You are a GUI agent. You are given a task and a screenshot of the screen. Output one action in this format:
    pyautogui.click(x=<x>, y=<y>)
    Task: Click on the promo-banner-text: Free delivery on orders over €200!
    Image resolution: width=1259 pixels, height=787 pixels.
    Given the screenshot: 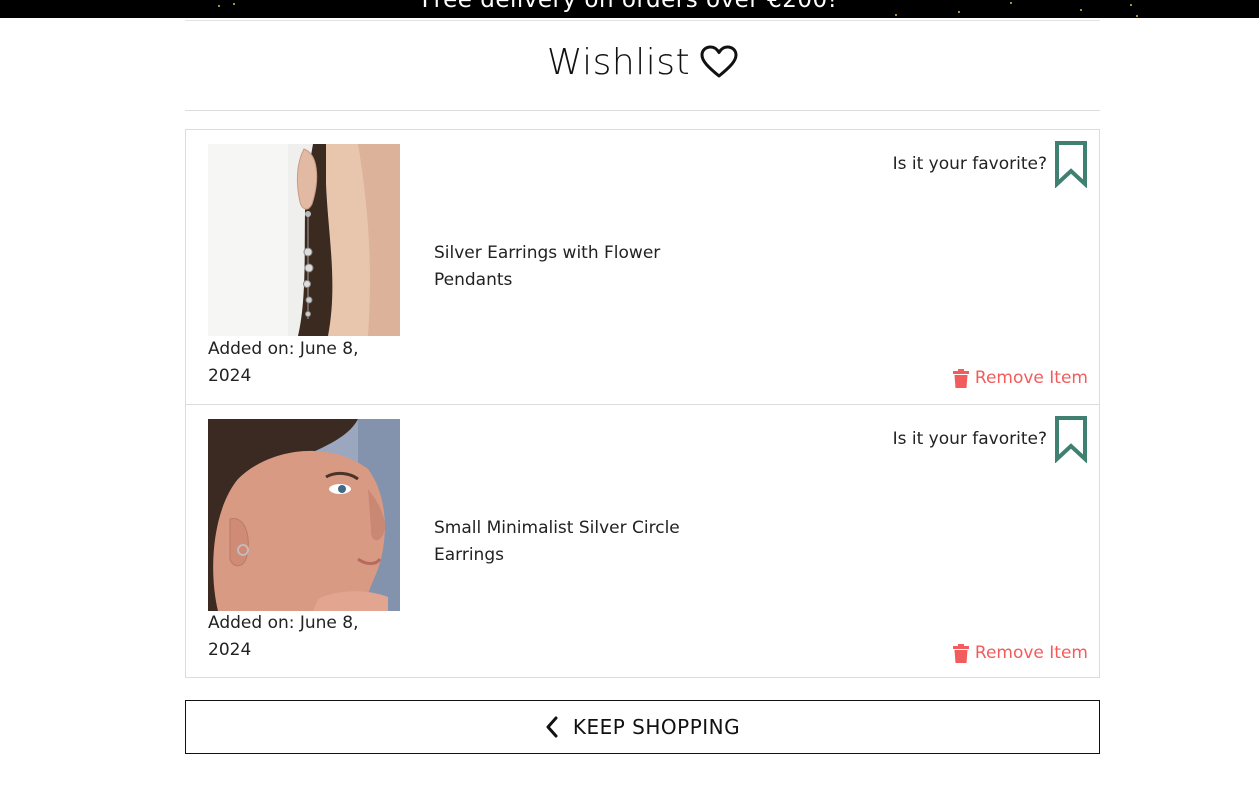 What is the action you would take?
    pyautogui.click(x=629, y=6)
    